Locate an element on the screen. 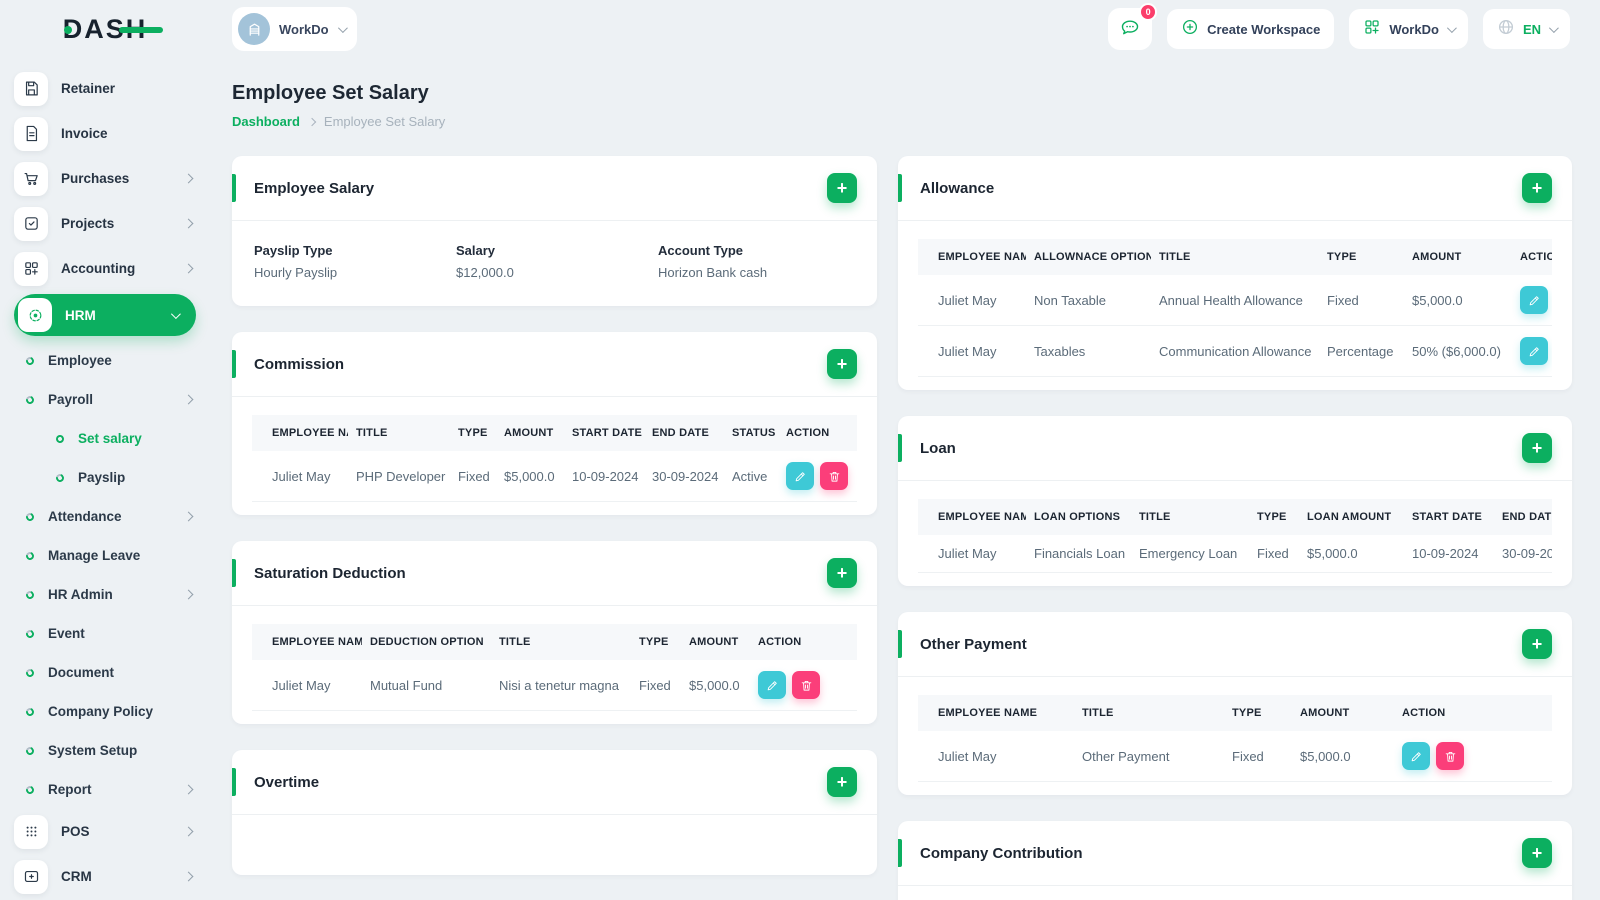  sidebar-item-purchases: Purchases is located at coordinates (105, 178).